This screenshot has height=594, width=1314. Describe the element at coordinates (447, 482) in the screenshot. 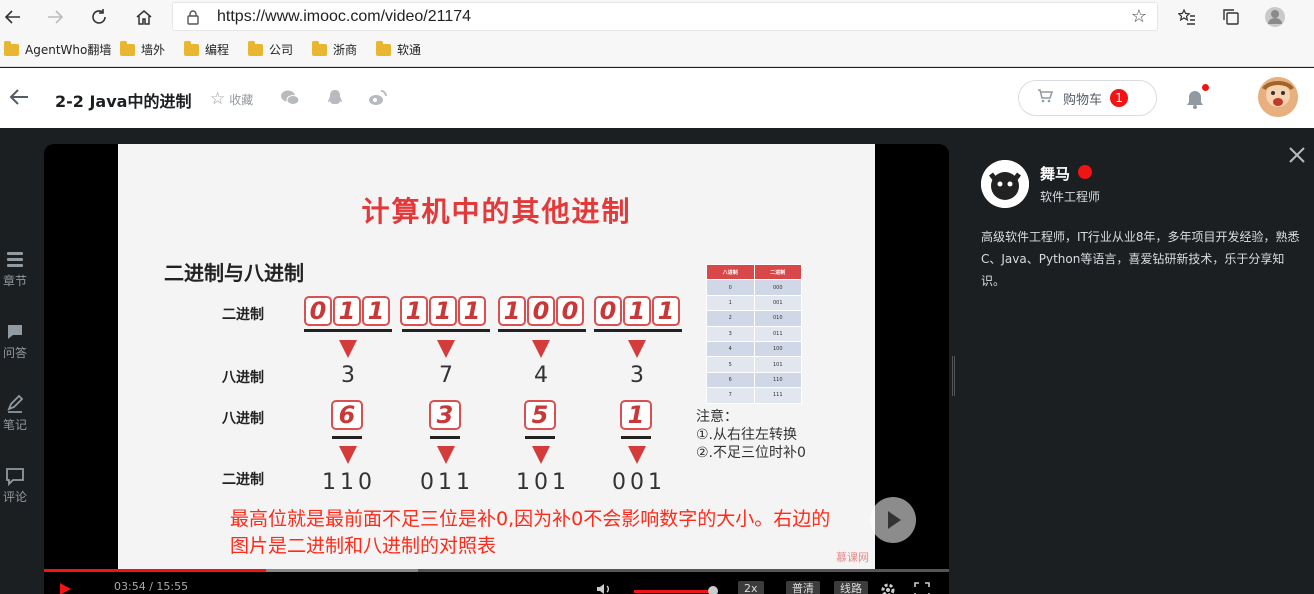

I see `binary-group: 011` at that location.